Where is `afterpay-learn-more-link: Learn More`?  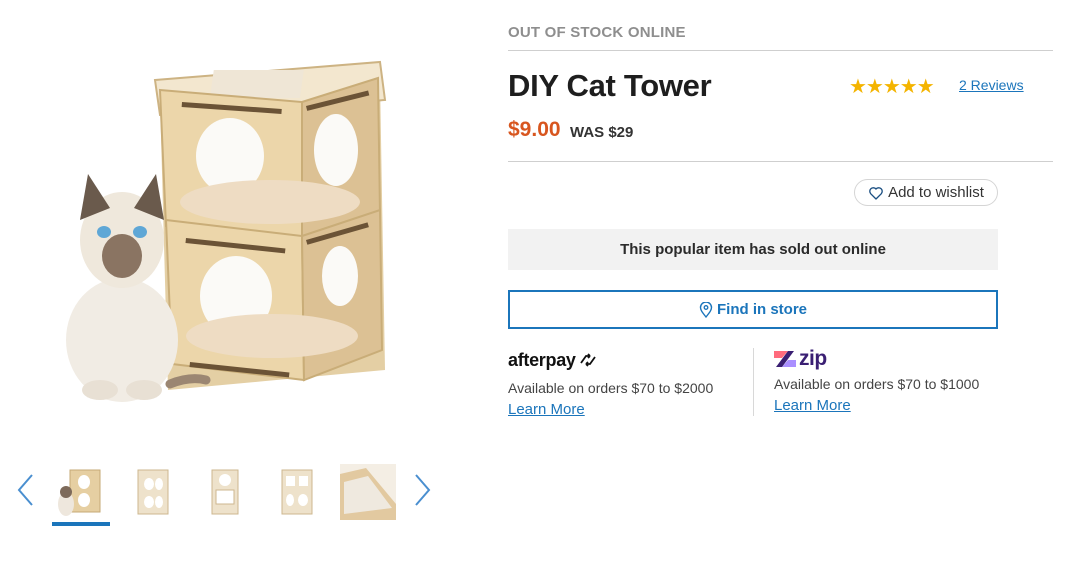 afterpay-learn-more-link: Learn More is located at coordinates (546, 409).